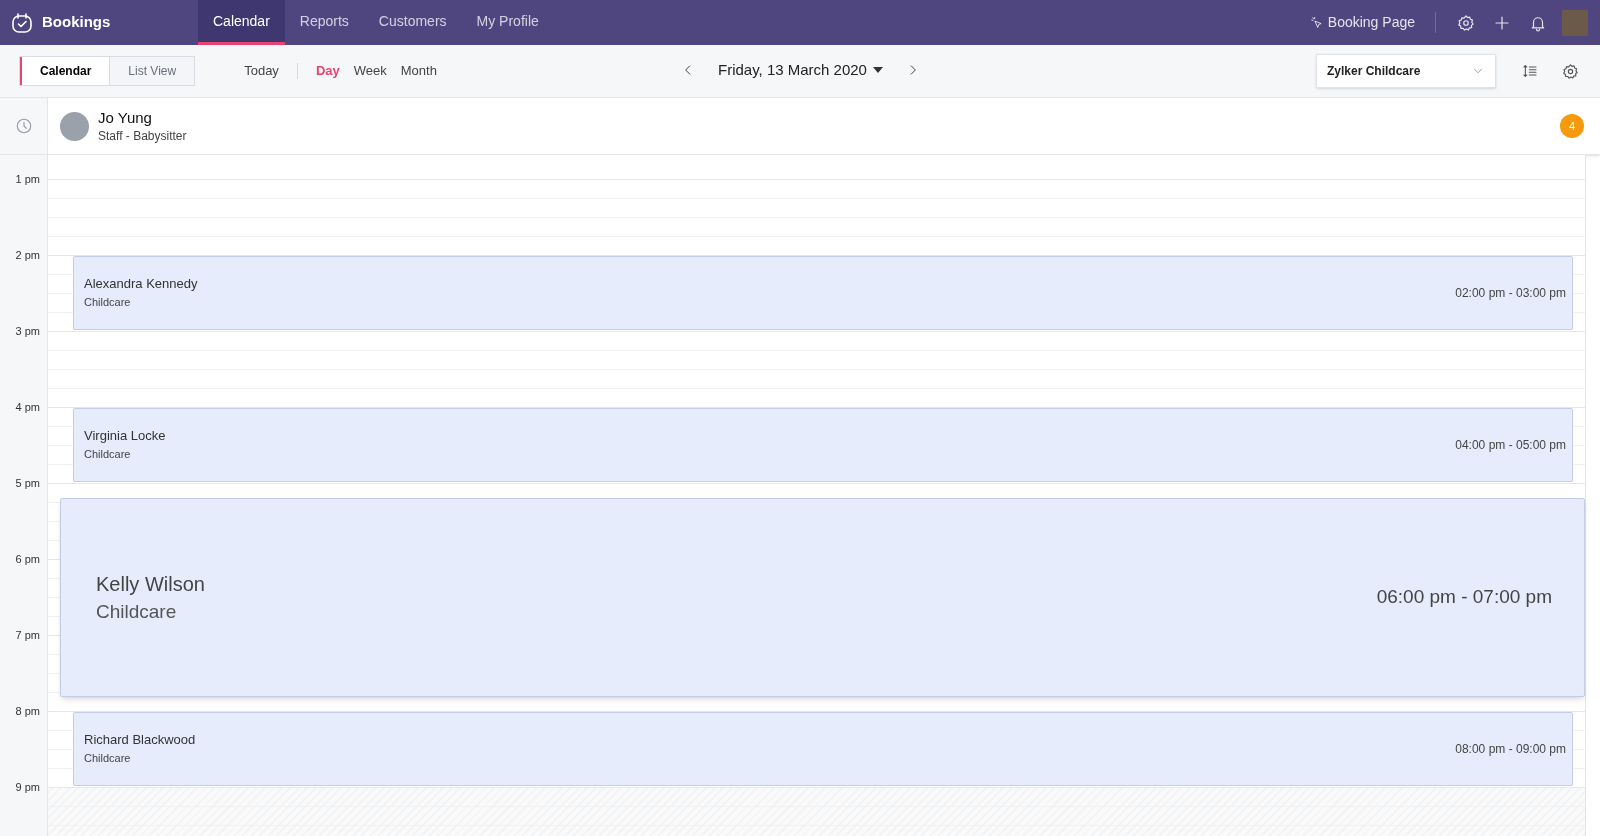  Describe the element at coordinates (1464, 597) in the screenshot. I see `appointment-time: 06:00 pm - 07:00 pm` at that location.